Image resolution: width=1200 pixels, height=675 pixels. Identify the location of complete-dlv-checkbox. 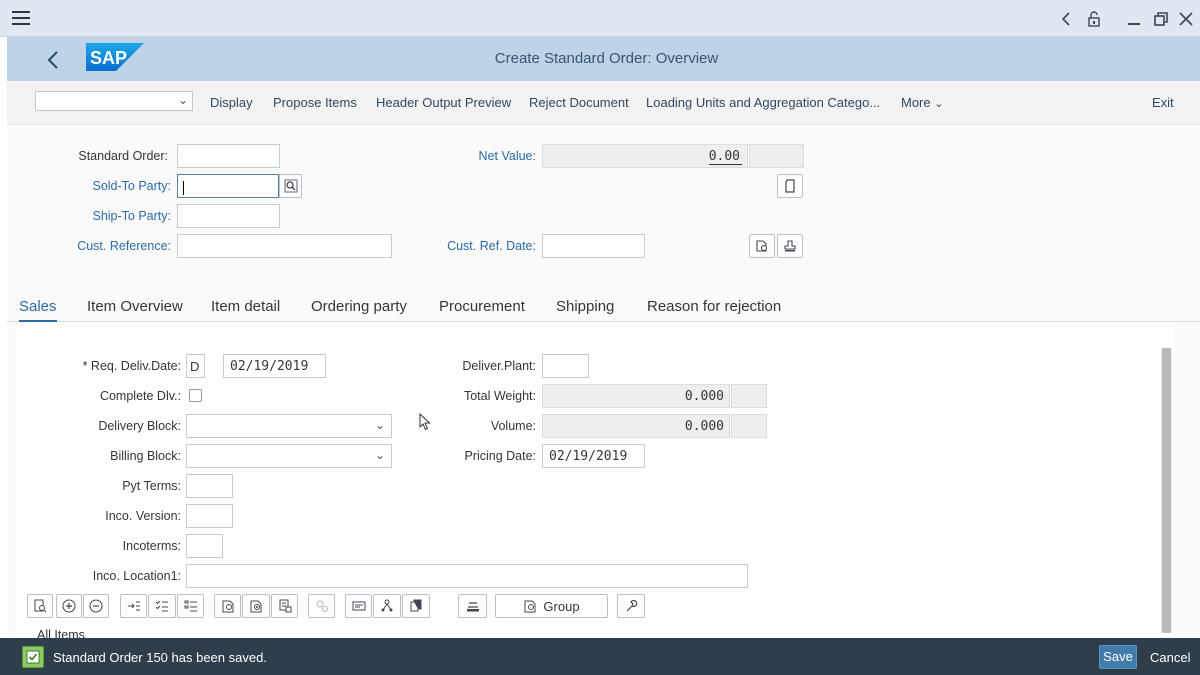
(195, 395).